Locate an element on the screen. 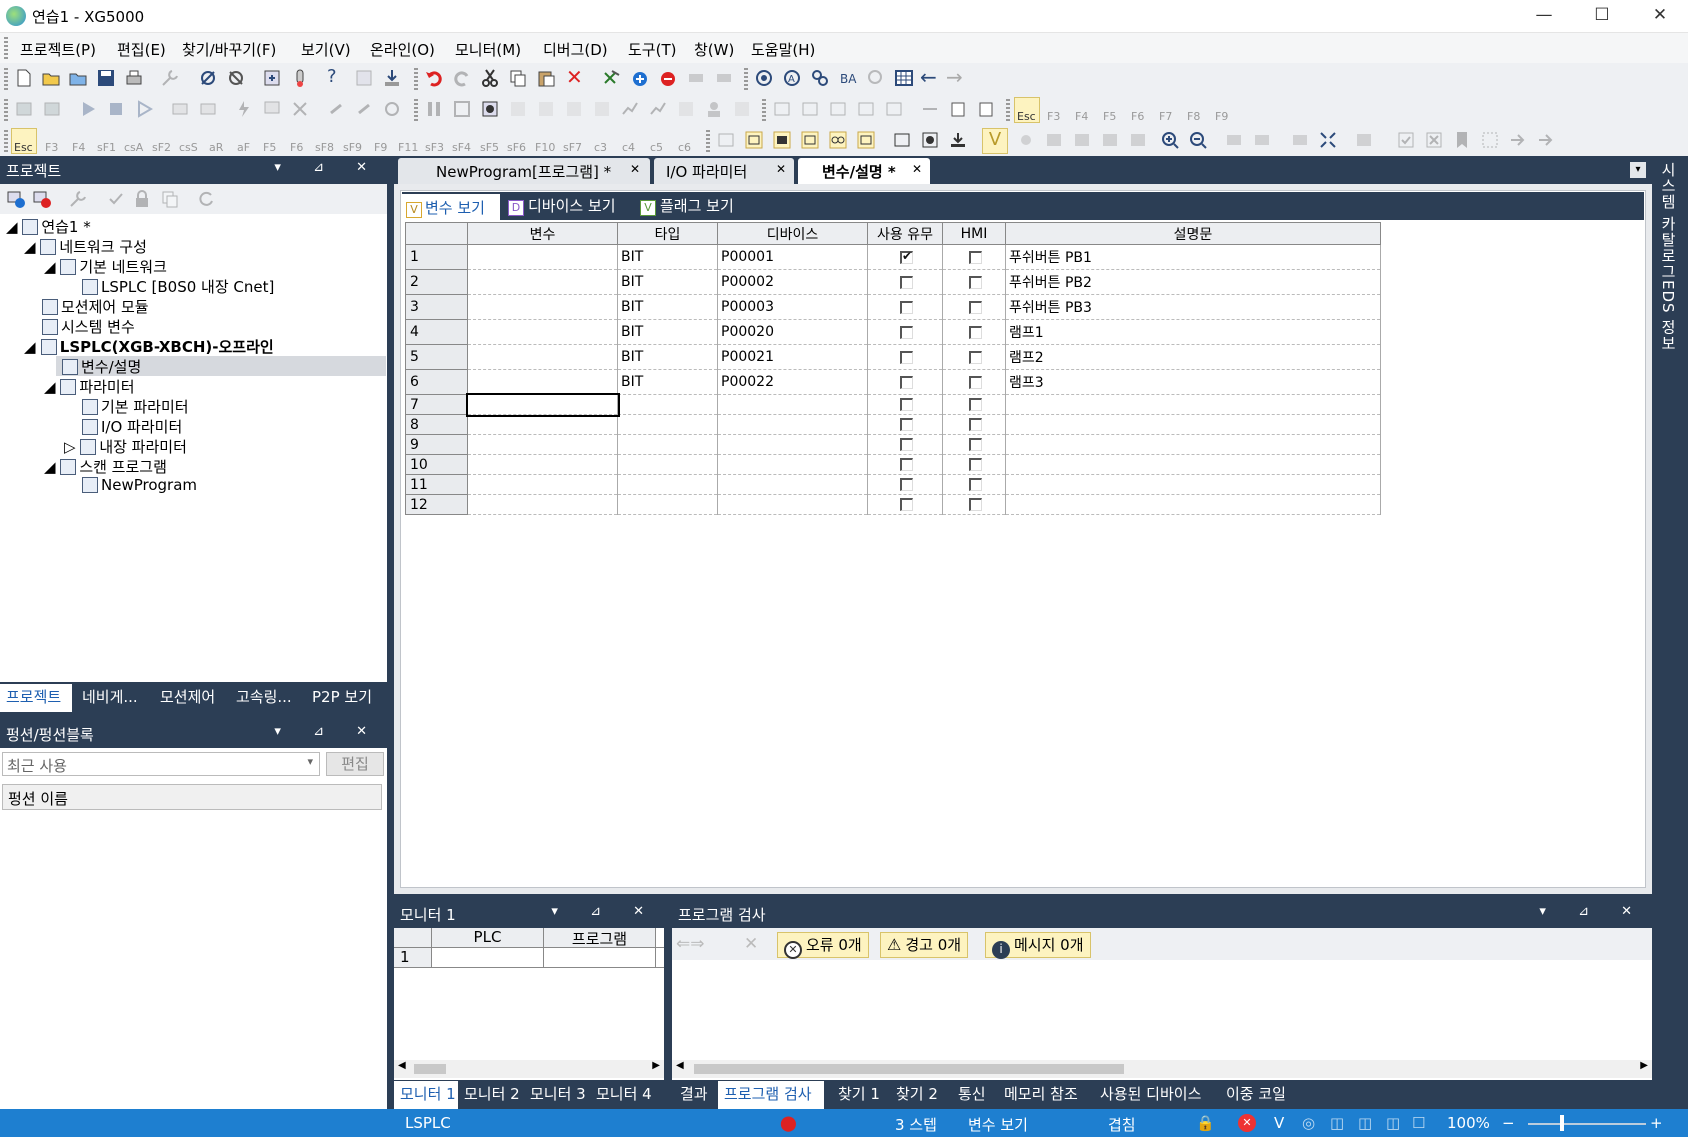 The width and height of the screenshot is (1688, 1137). esc-key-button: Esc is located at coordinates (24, 141).